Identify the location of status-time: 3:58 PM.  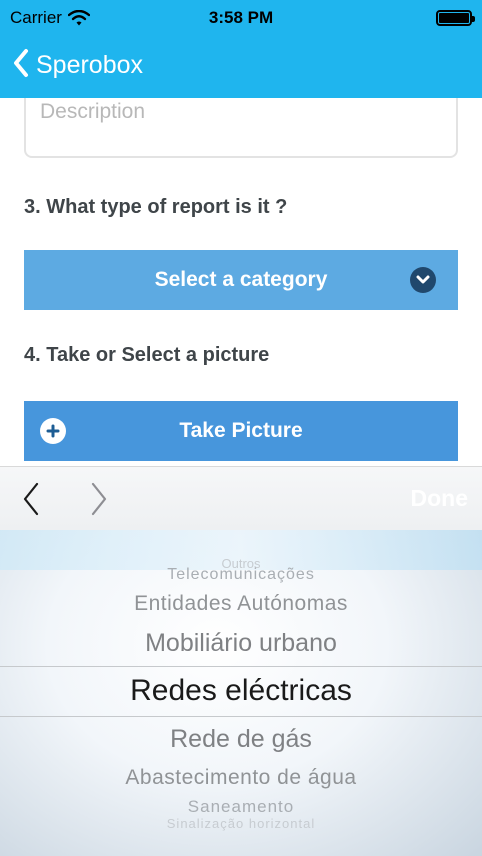
(241, 17).